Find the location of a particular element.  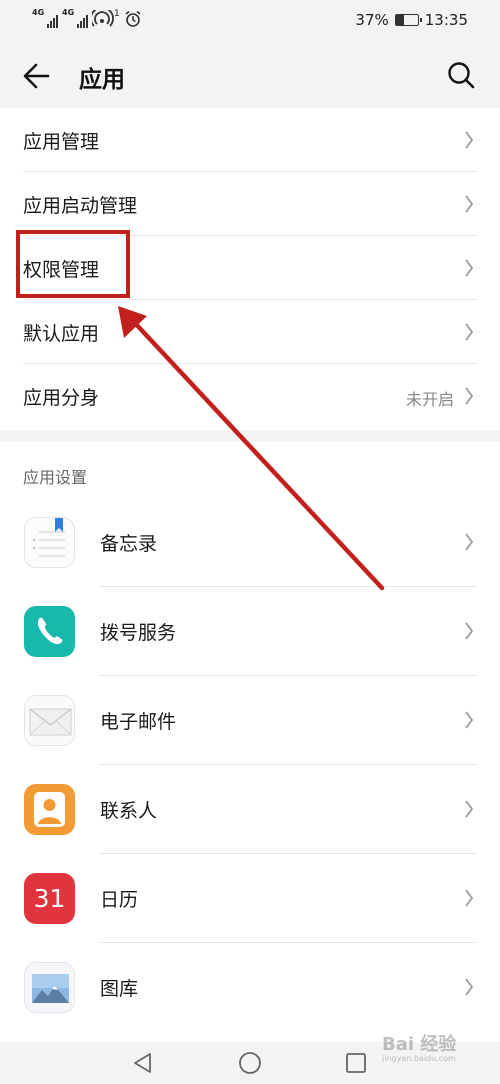

app-name: 电子邮件 is located at coordinates (138, 722).